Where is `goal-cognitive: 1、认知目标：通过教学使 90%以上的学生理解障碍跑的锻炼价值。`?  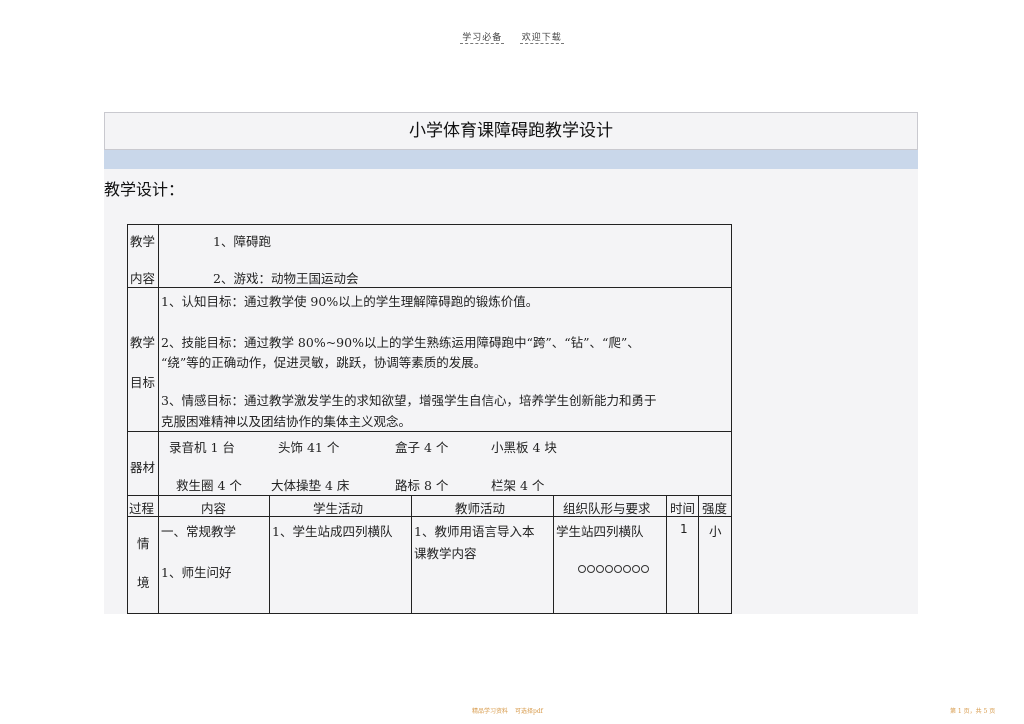 goal-cognitive: 1、认知目标：通过教学使 90%以上的学生理解障碍跑的锻炼价值。 is located at coordinates (350, 301).